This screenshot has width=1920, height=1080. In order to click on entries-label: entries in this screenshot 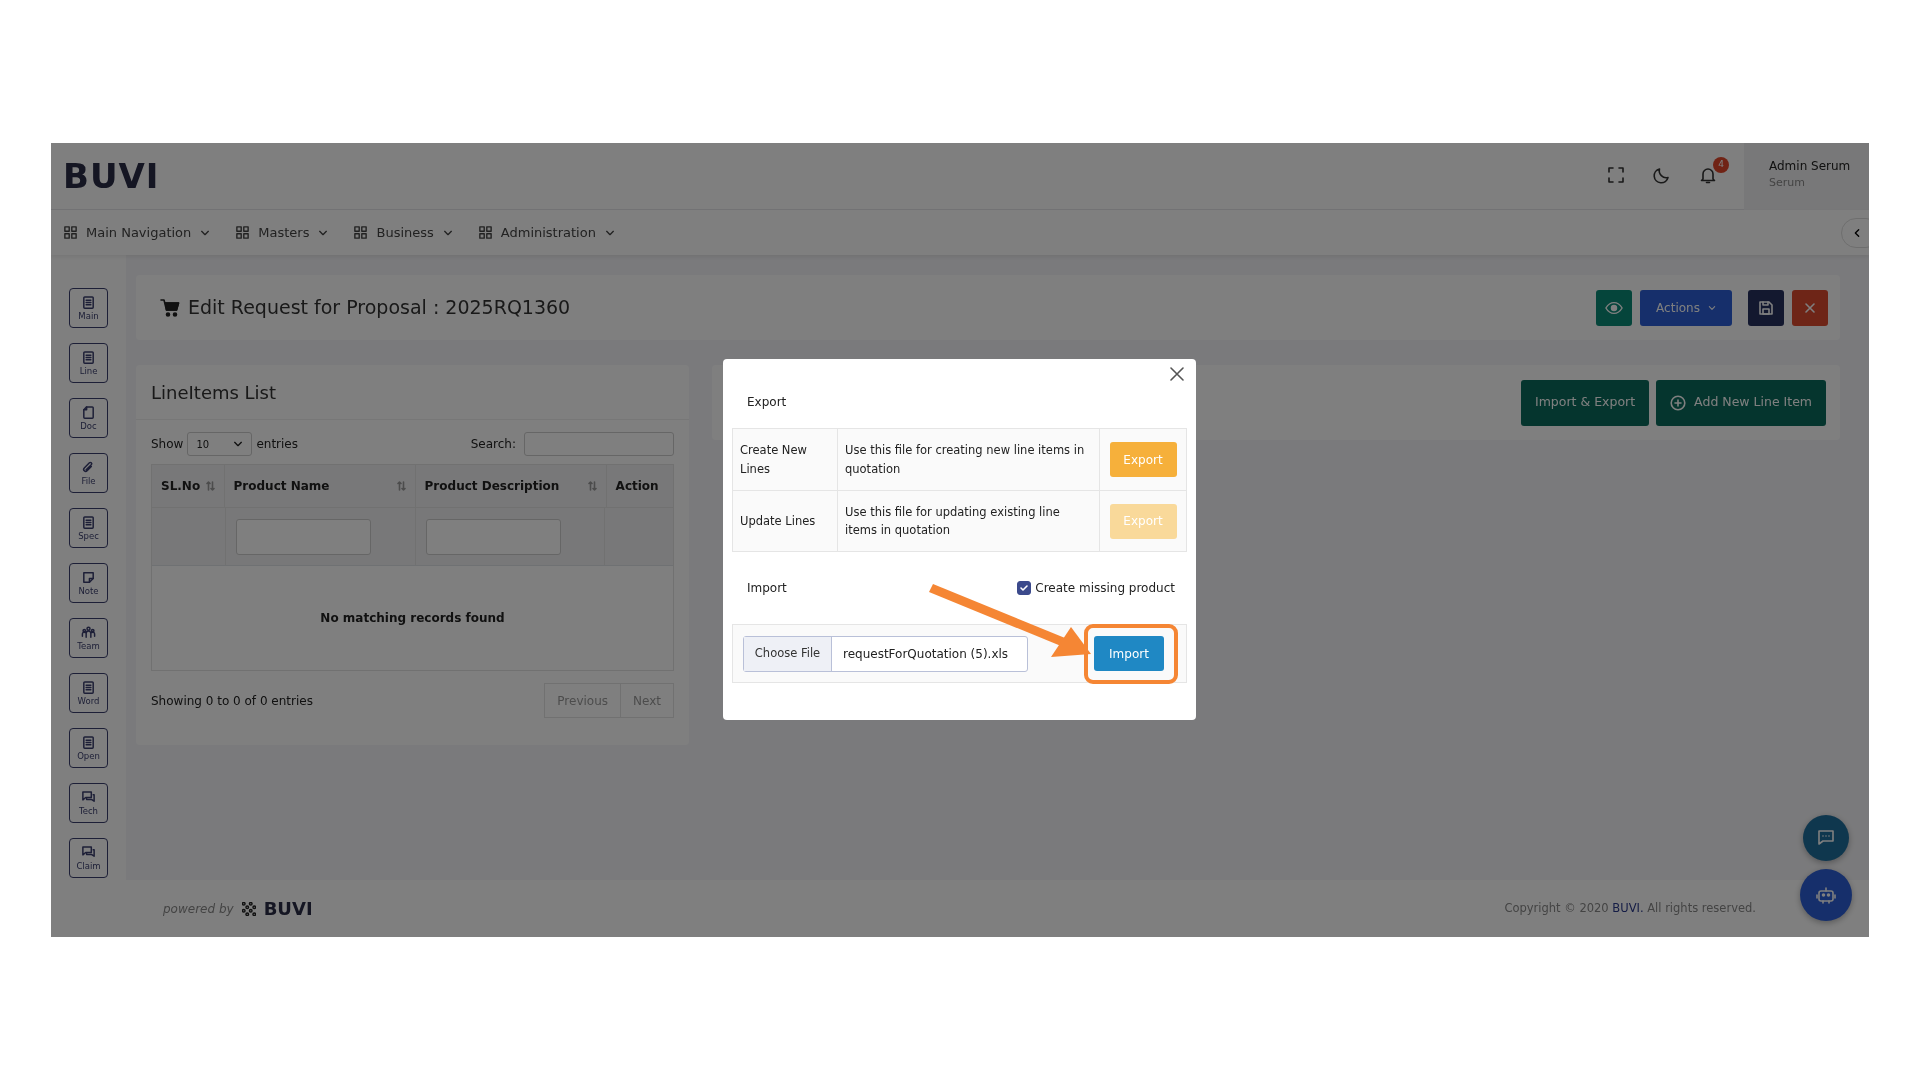, I will do `click(277, 444)`.